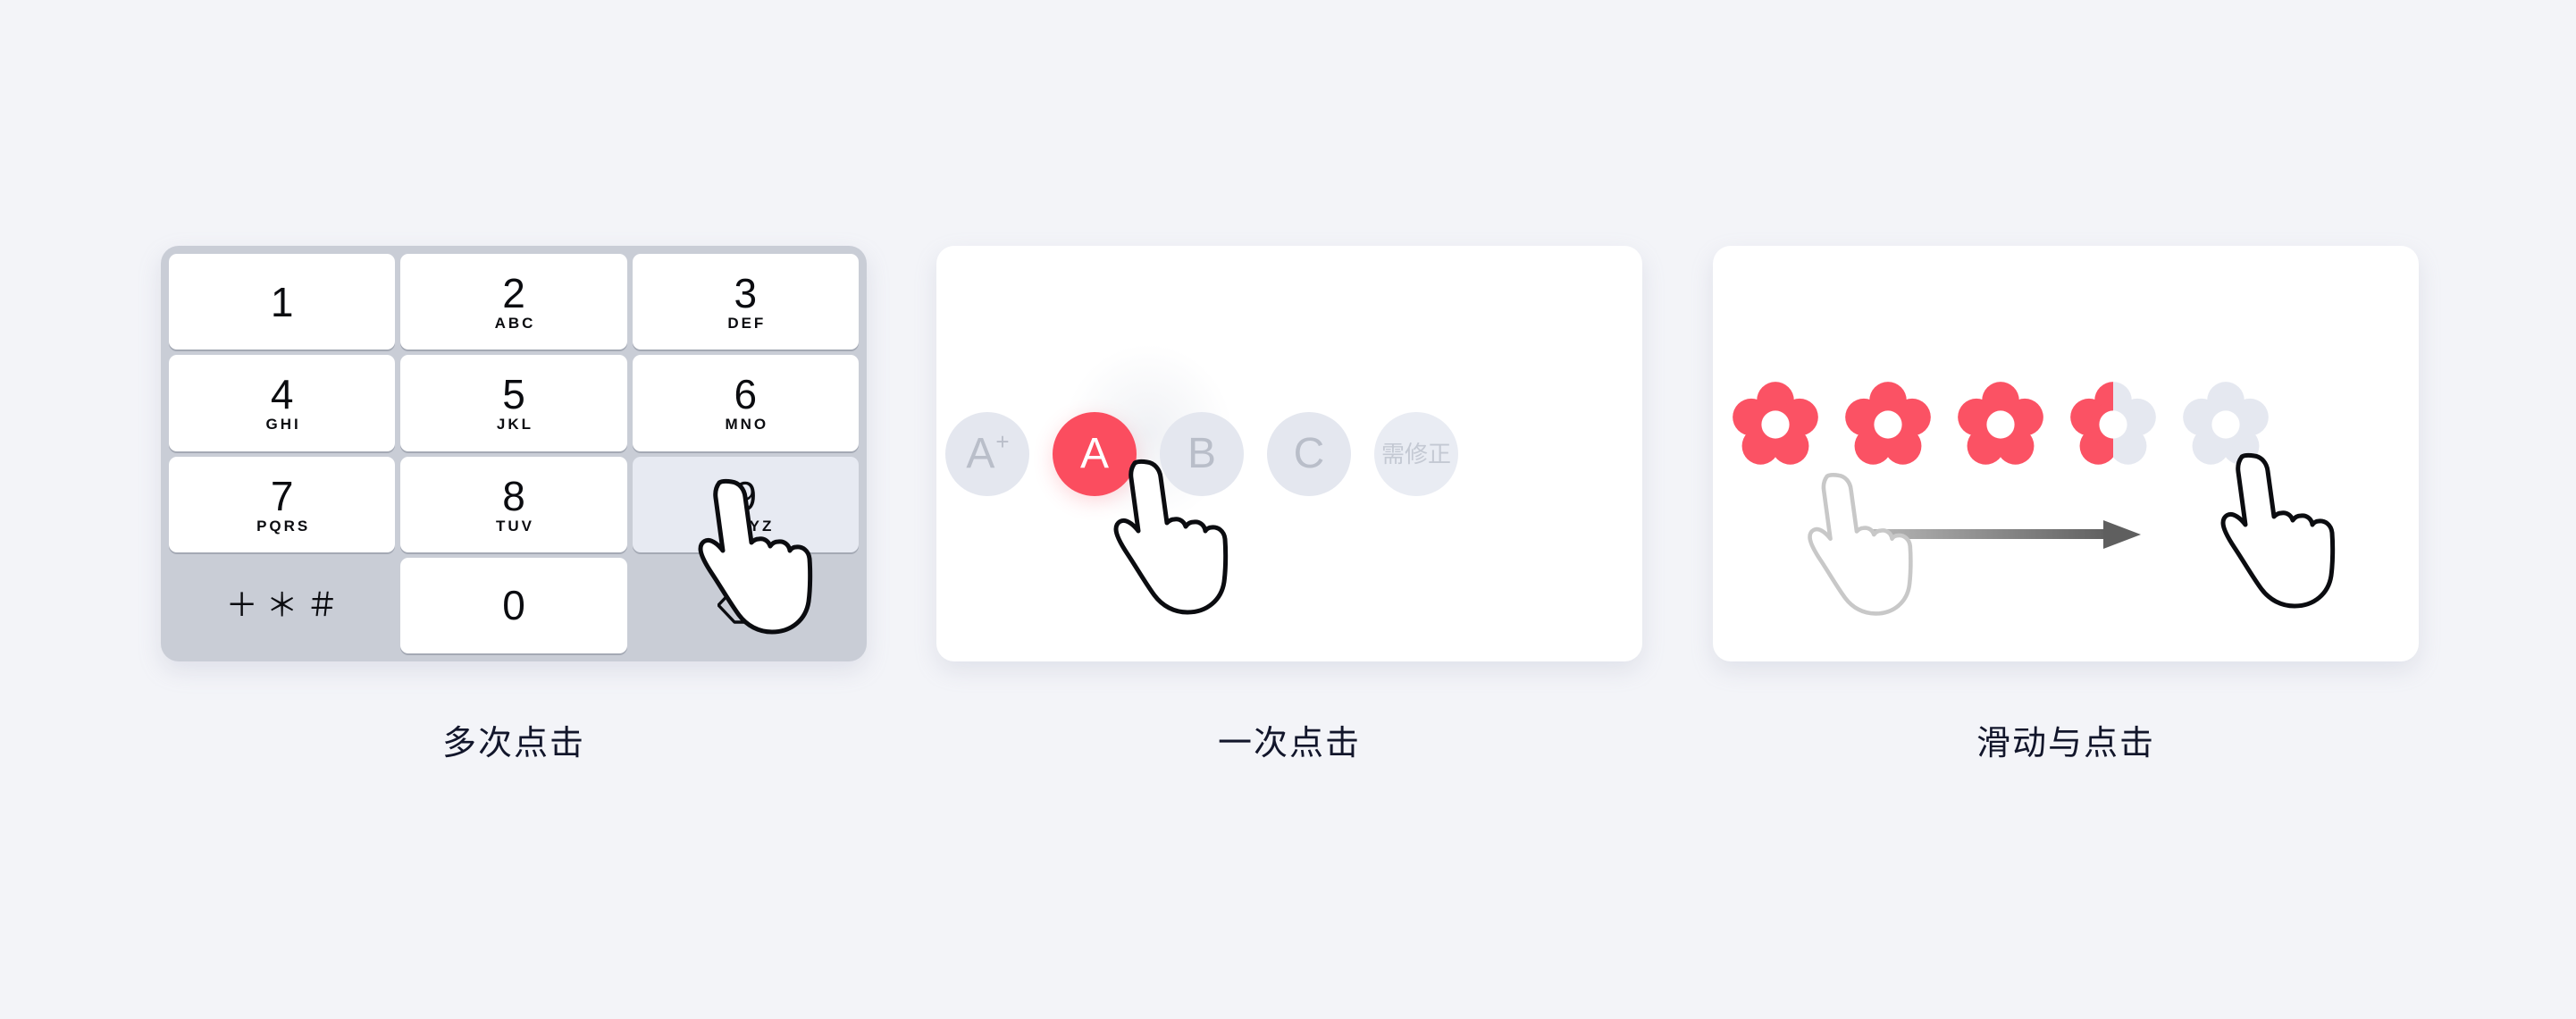  What do you see at coordinates (747, 425) in the screenshot?
I see `key-6-letters: MNO` at bounding box center [747, 425].